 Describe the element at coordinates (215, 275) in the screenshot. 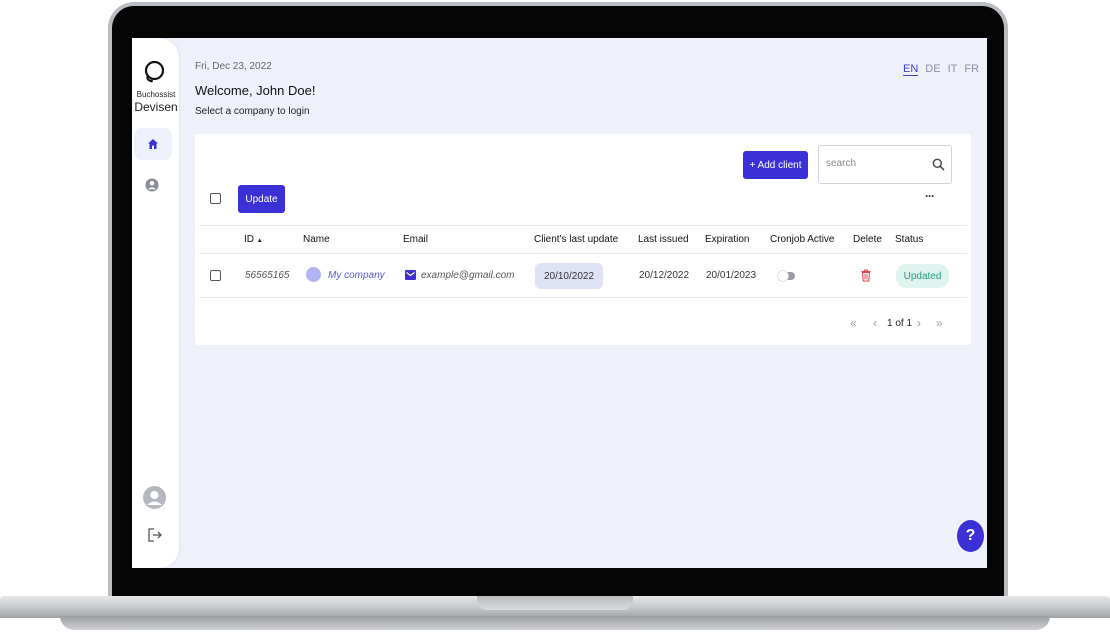

I see `row-checkbox` at that location.